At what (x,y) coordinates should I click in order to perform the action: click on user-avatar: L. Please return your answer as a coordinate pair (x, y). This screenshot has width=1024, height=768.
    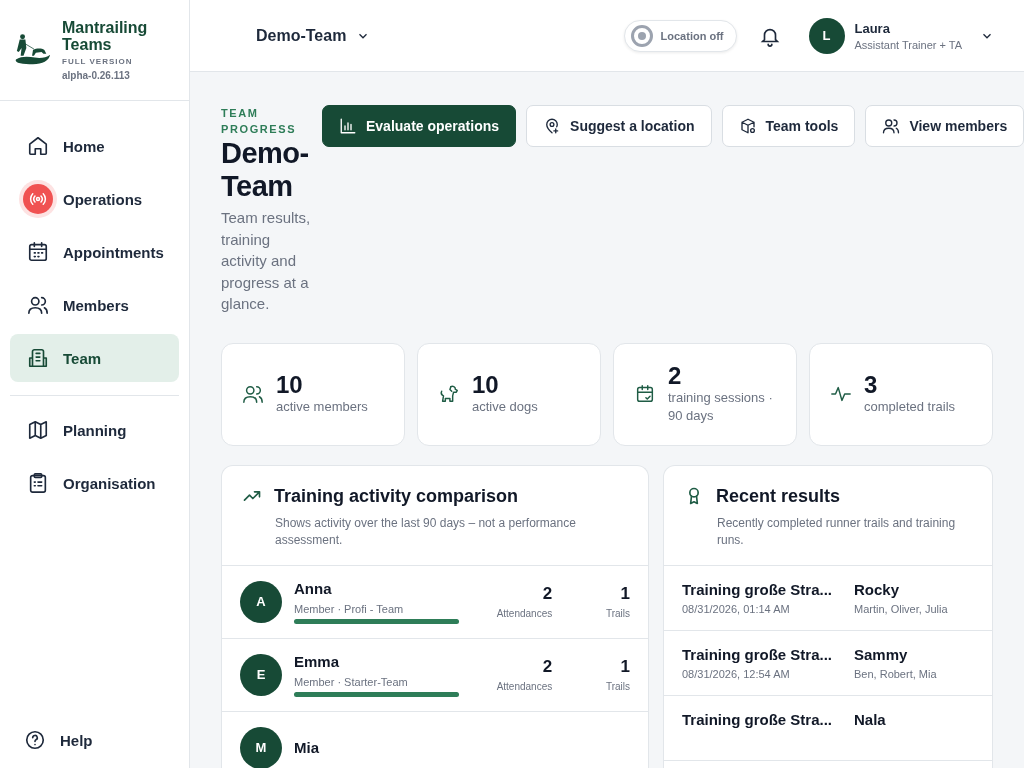
    Looking at the image, I should click on (826, 35).